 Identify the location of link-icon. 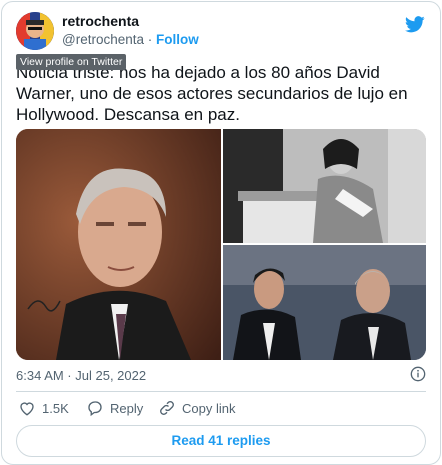
(167, 408).